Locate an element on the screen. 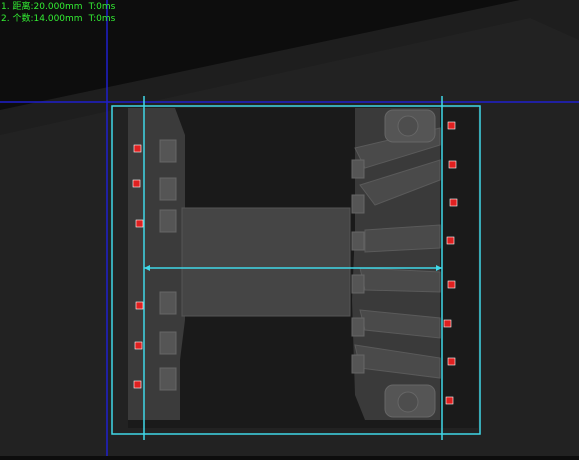 Image resolution: width=579 pixels, height=460 pixels. measurement-index: 1. is located at coordinates (5, 7).